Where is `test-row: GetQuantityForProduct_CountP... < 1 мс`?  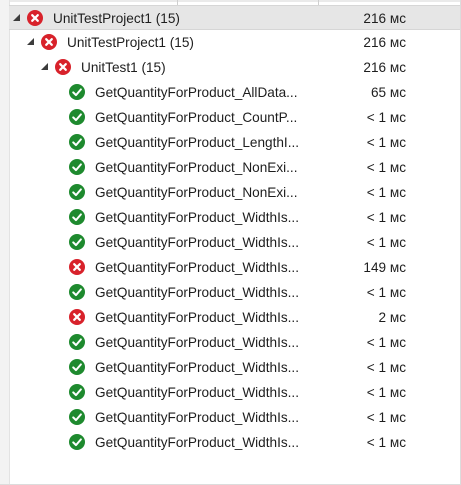 test-row: GetQuantityForProduct_CountP... < 1 мс is located at coordinates (234, 117).